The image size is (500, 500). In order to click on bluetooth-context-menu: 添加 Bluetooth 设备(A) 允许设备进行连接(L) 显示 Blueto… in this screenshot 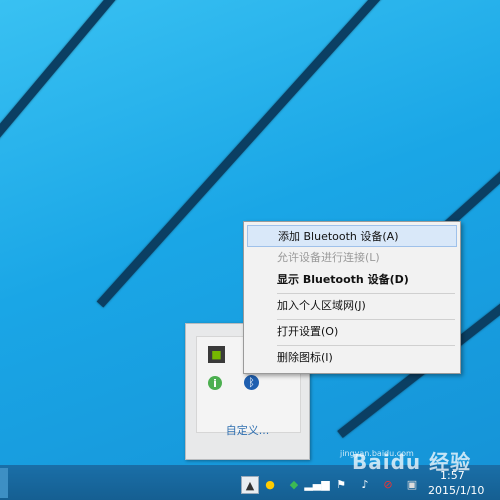, I will do `click(352, 297)`.